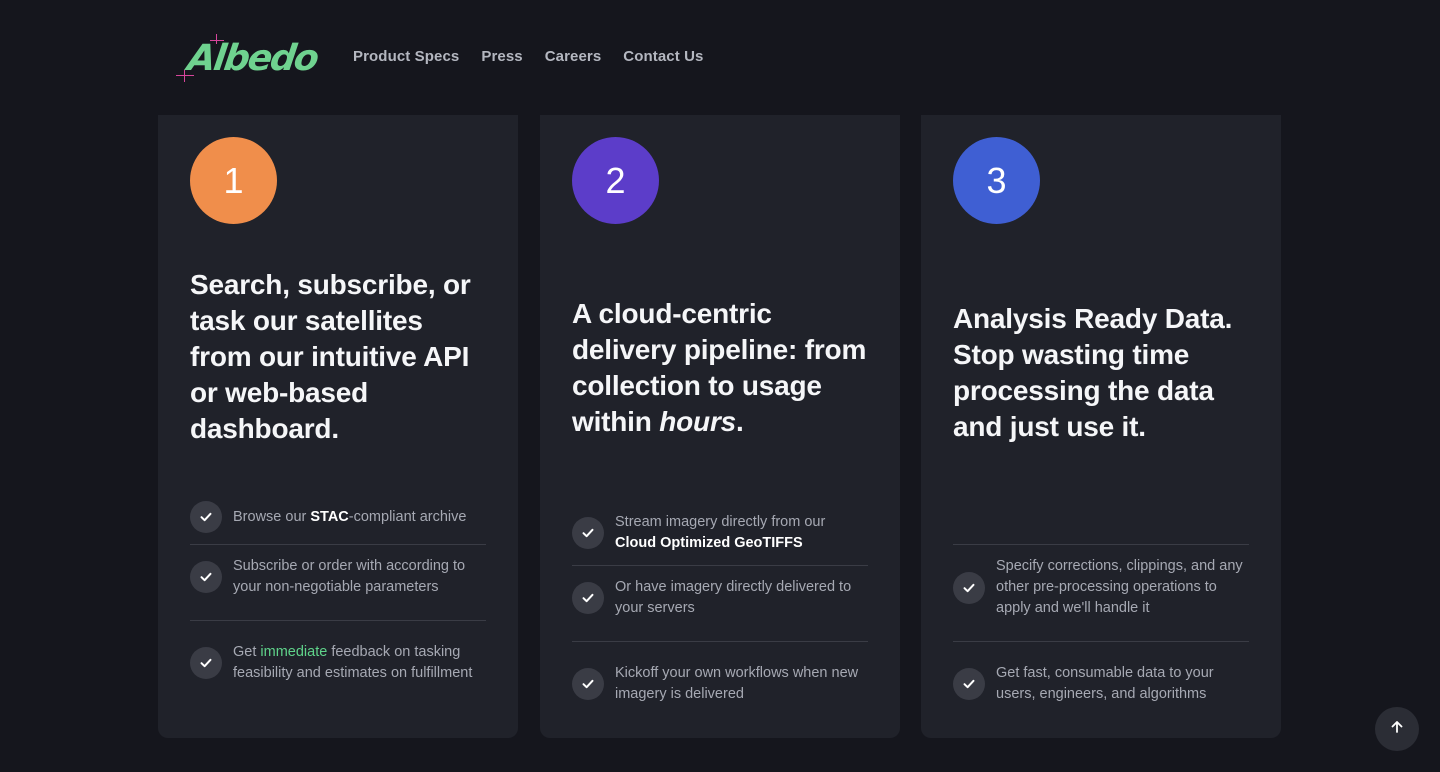 Image resolution: width=1440 pixels, height=772 pixels. Describe the element at coordinates (294, 652) in the screenshot. I see `highlight-text: immediate` at that location.